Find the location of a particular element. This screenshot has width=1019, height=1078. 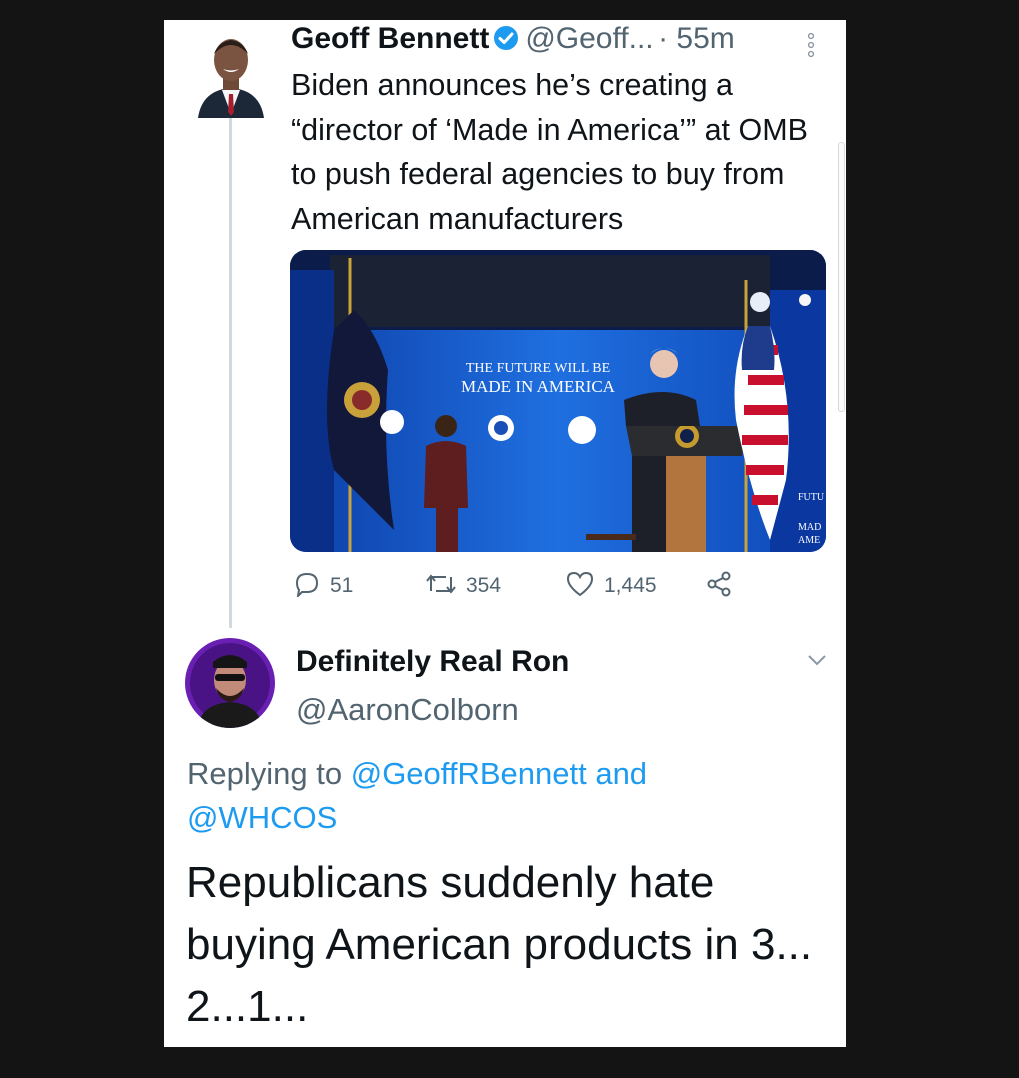

retweet-count: 354 is located at coordinates (484, 585).